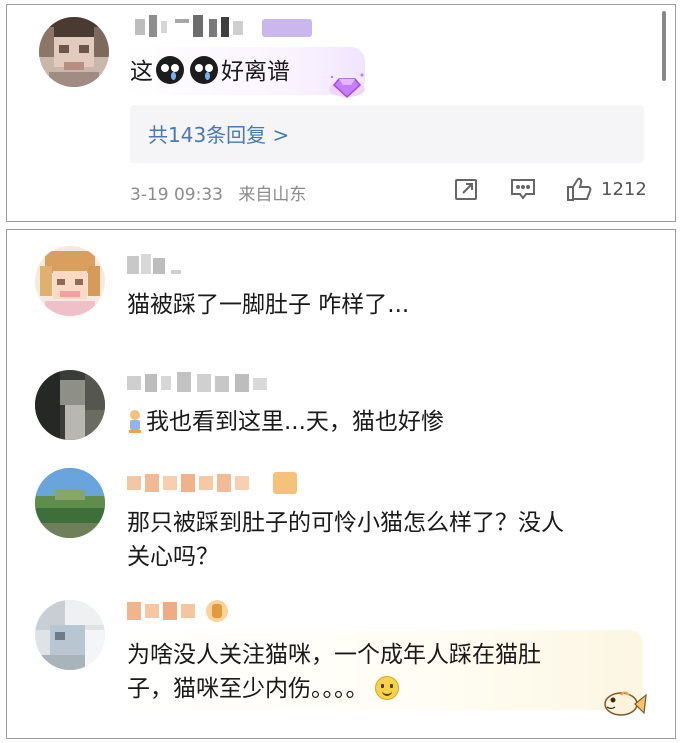  Describe the element at coordinates (334, 672) in the screenshot. I see `reply-text: 为啥没人关注猫咪，一个成年人踩在猫肚 子，猫咪至少内伤。。。。` at that location.